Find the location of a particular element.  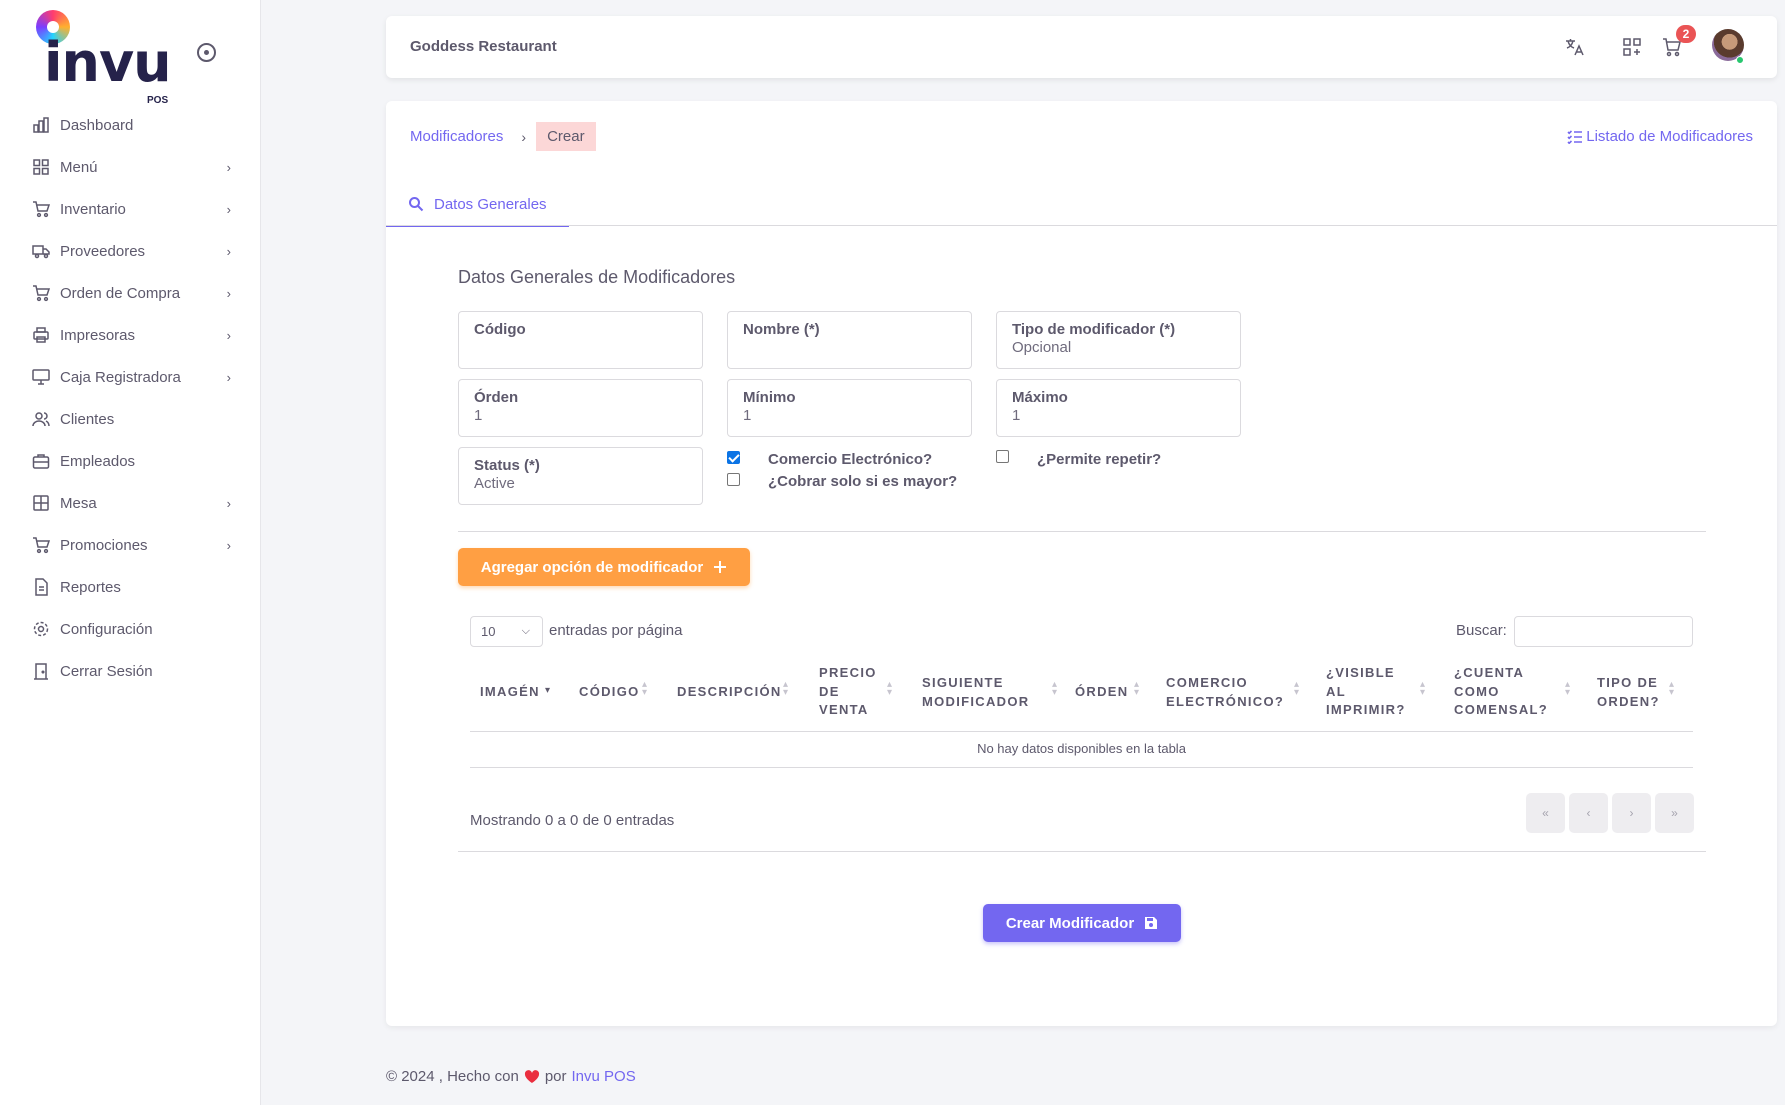

breadcrumb-parent: Modificadores is located at coordinates (456, 136).